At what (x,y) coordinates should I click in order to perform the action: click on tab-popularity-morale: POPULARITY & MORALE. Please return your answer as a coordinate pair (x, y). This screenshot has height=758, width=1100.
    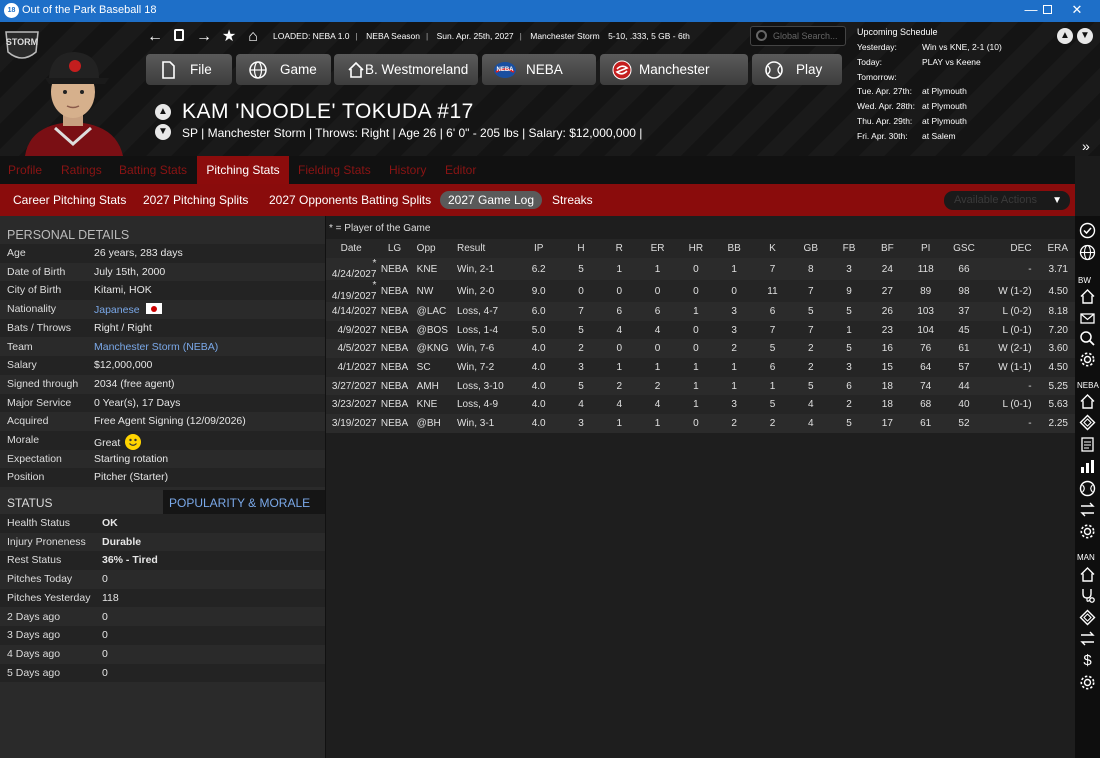
    Looking at the image, I should click on (244, 502).